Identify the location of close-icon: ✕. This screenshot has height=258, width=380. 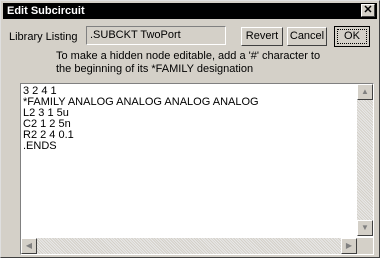
(368, 10).